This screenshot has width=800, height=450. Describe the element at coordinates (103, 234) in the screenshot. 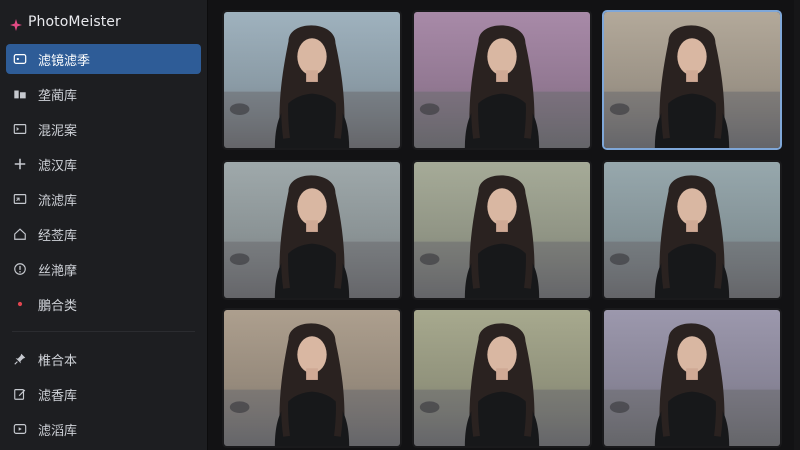

I see `sidebar-item-home: 经莶库` at that location.